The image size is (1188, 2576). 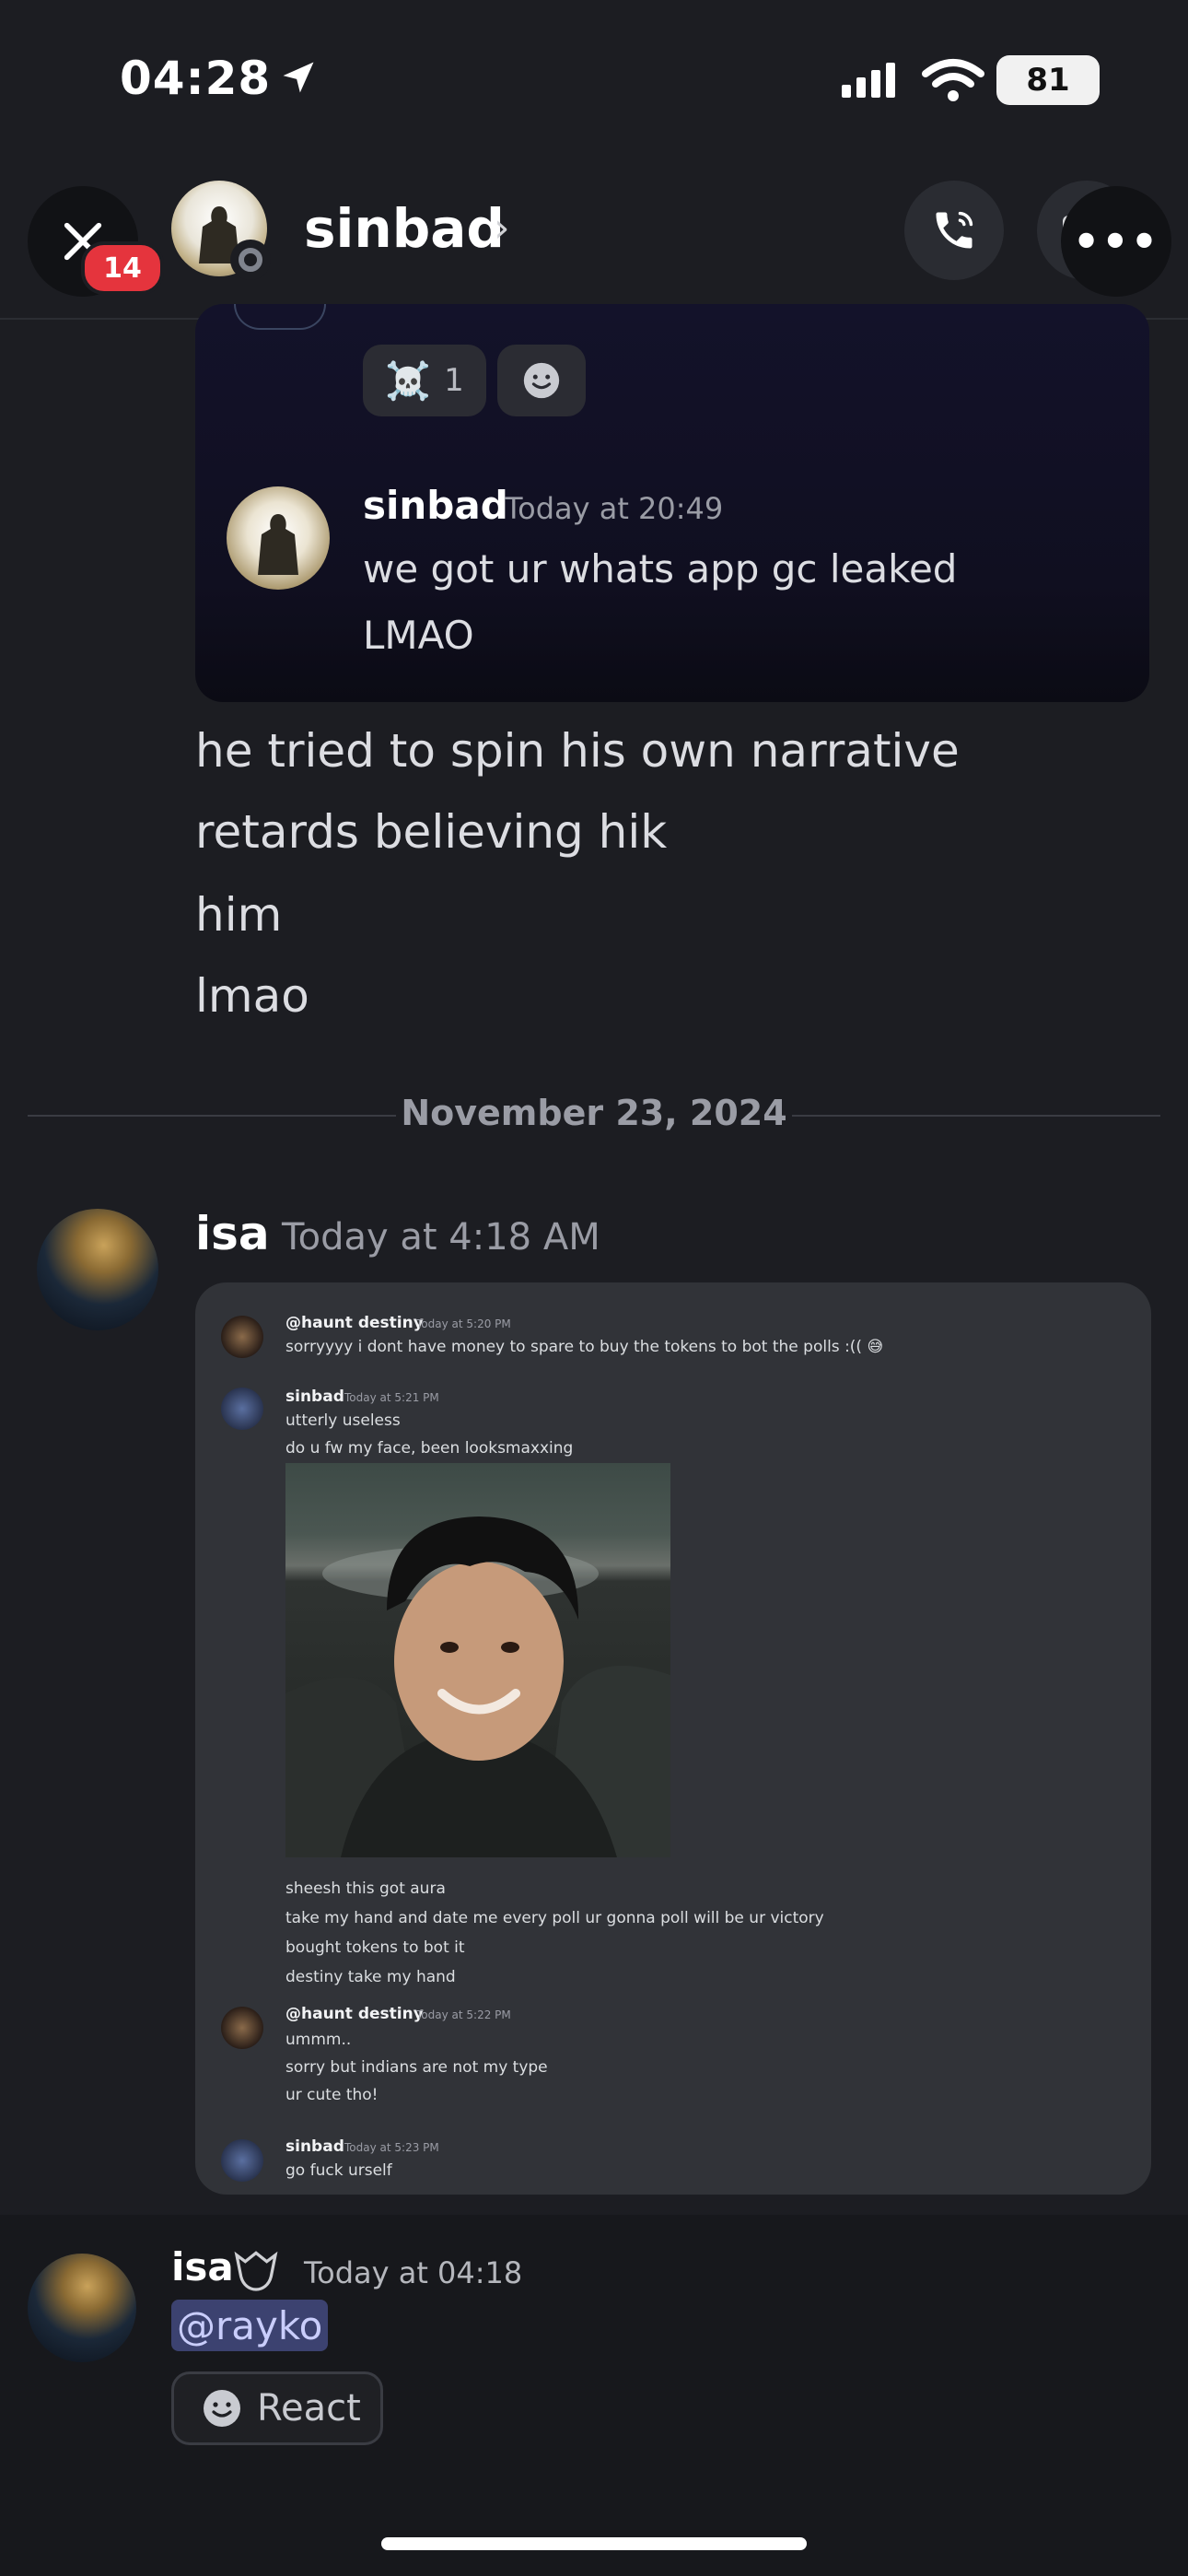 What do you see at coordinates (375, 1948) in the screenshot?
I see `screenshot-line: bought tokens to bot it` at bounding box center [375, 1948].